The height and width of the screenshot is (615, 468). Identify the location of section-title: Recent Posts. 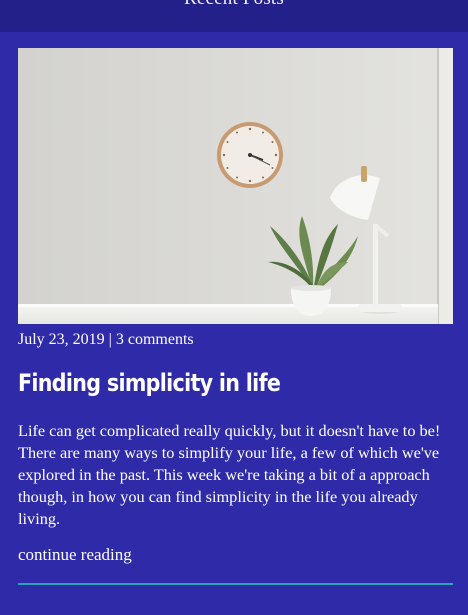
(234, 5).